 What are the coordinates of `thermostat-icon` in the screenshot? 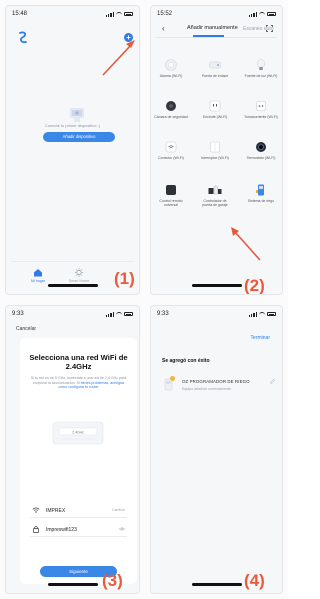 It's located at (261, 147).